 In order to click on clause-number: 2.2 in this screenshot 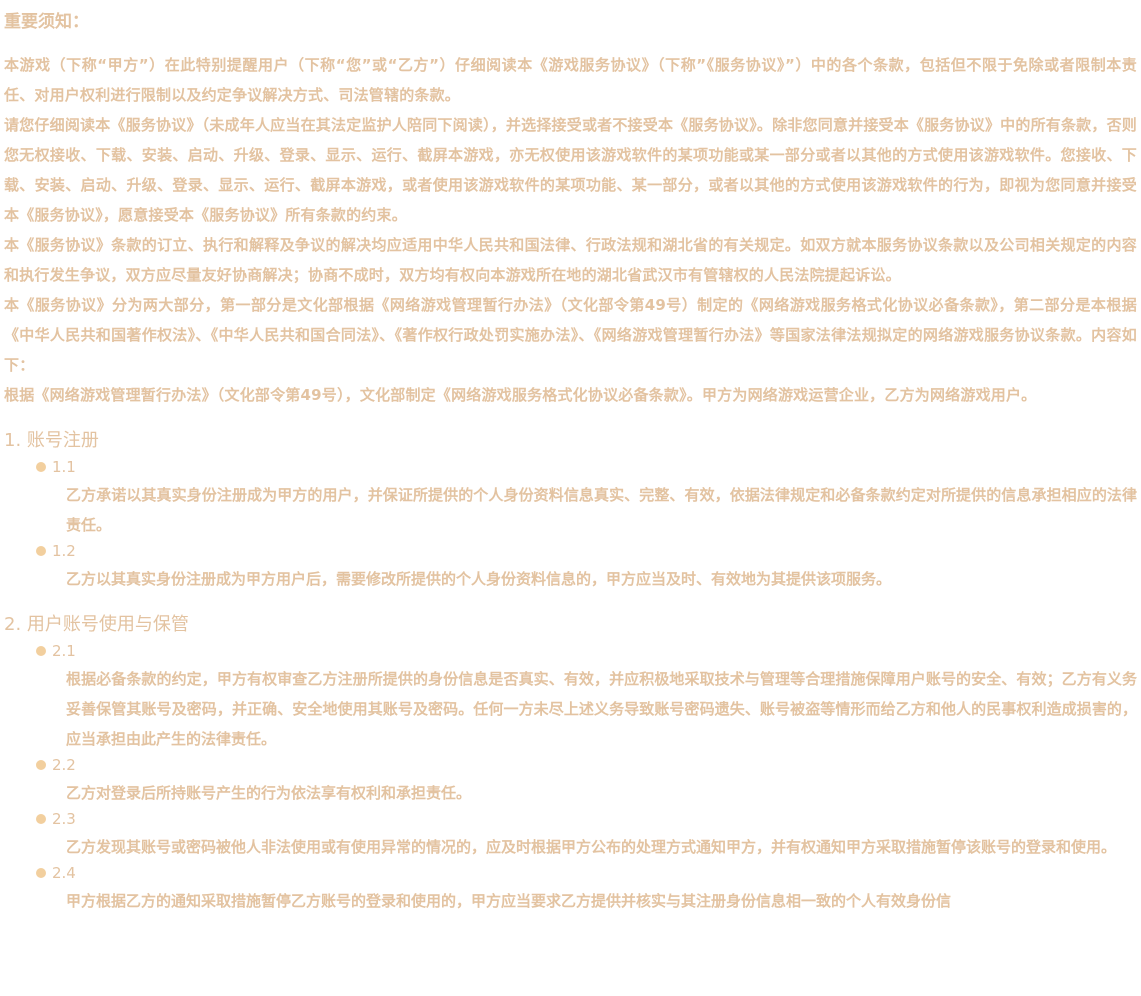, I will do `click(64, 765)`.